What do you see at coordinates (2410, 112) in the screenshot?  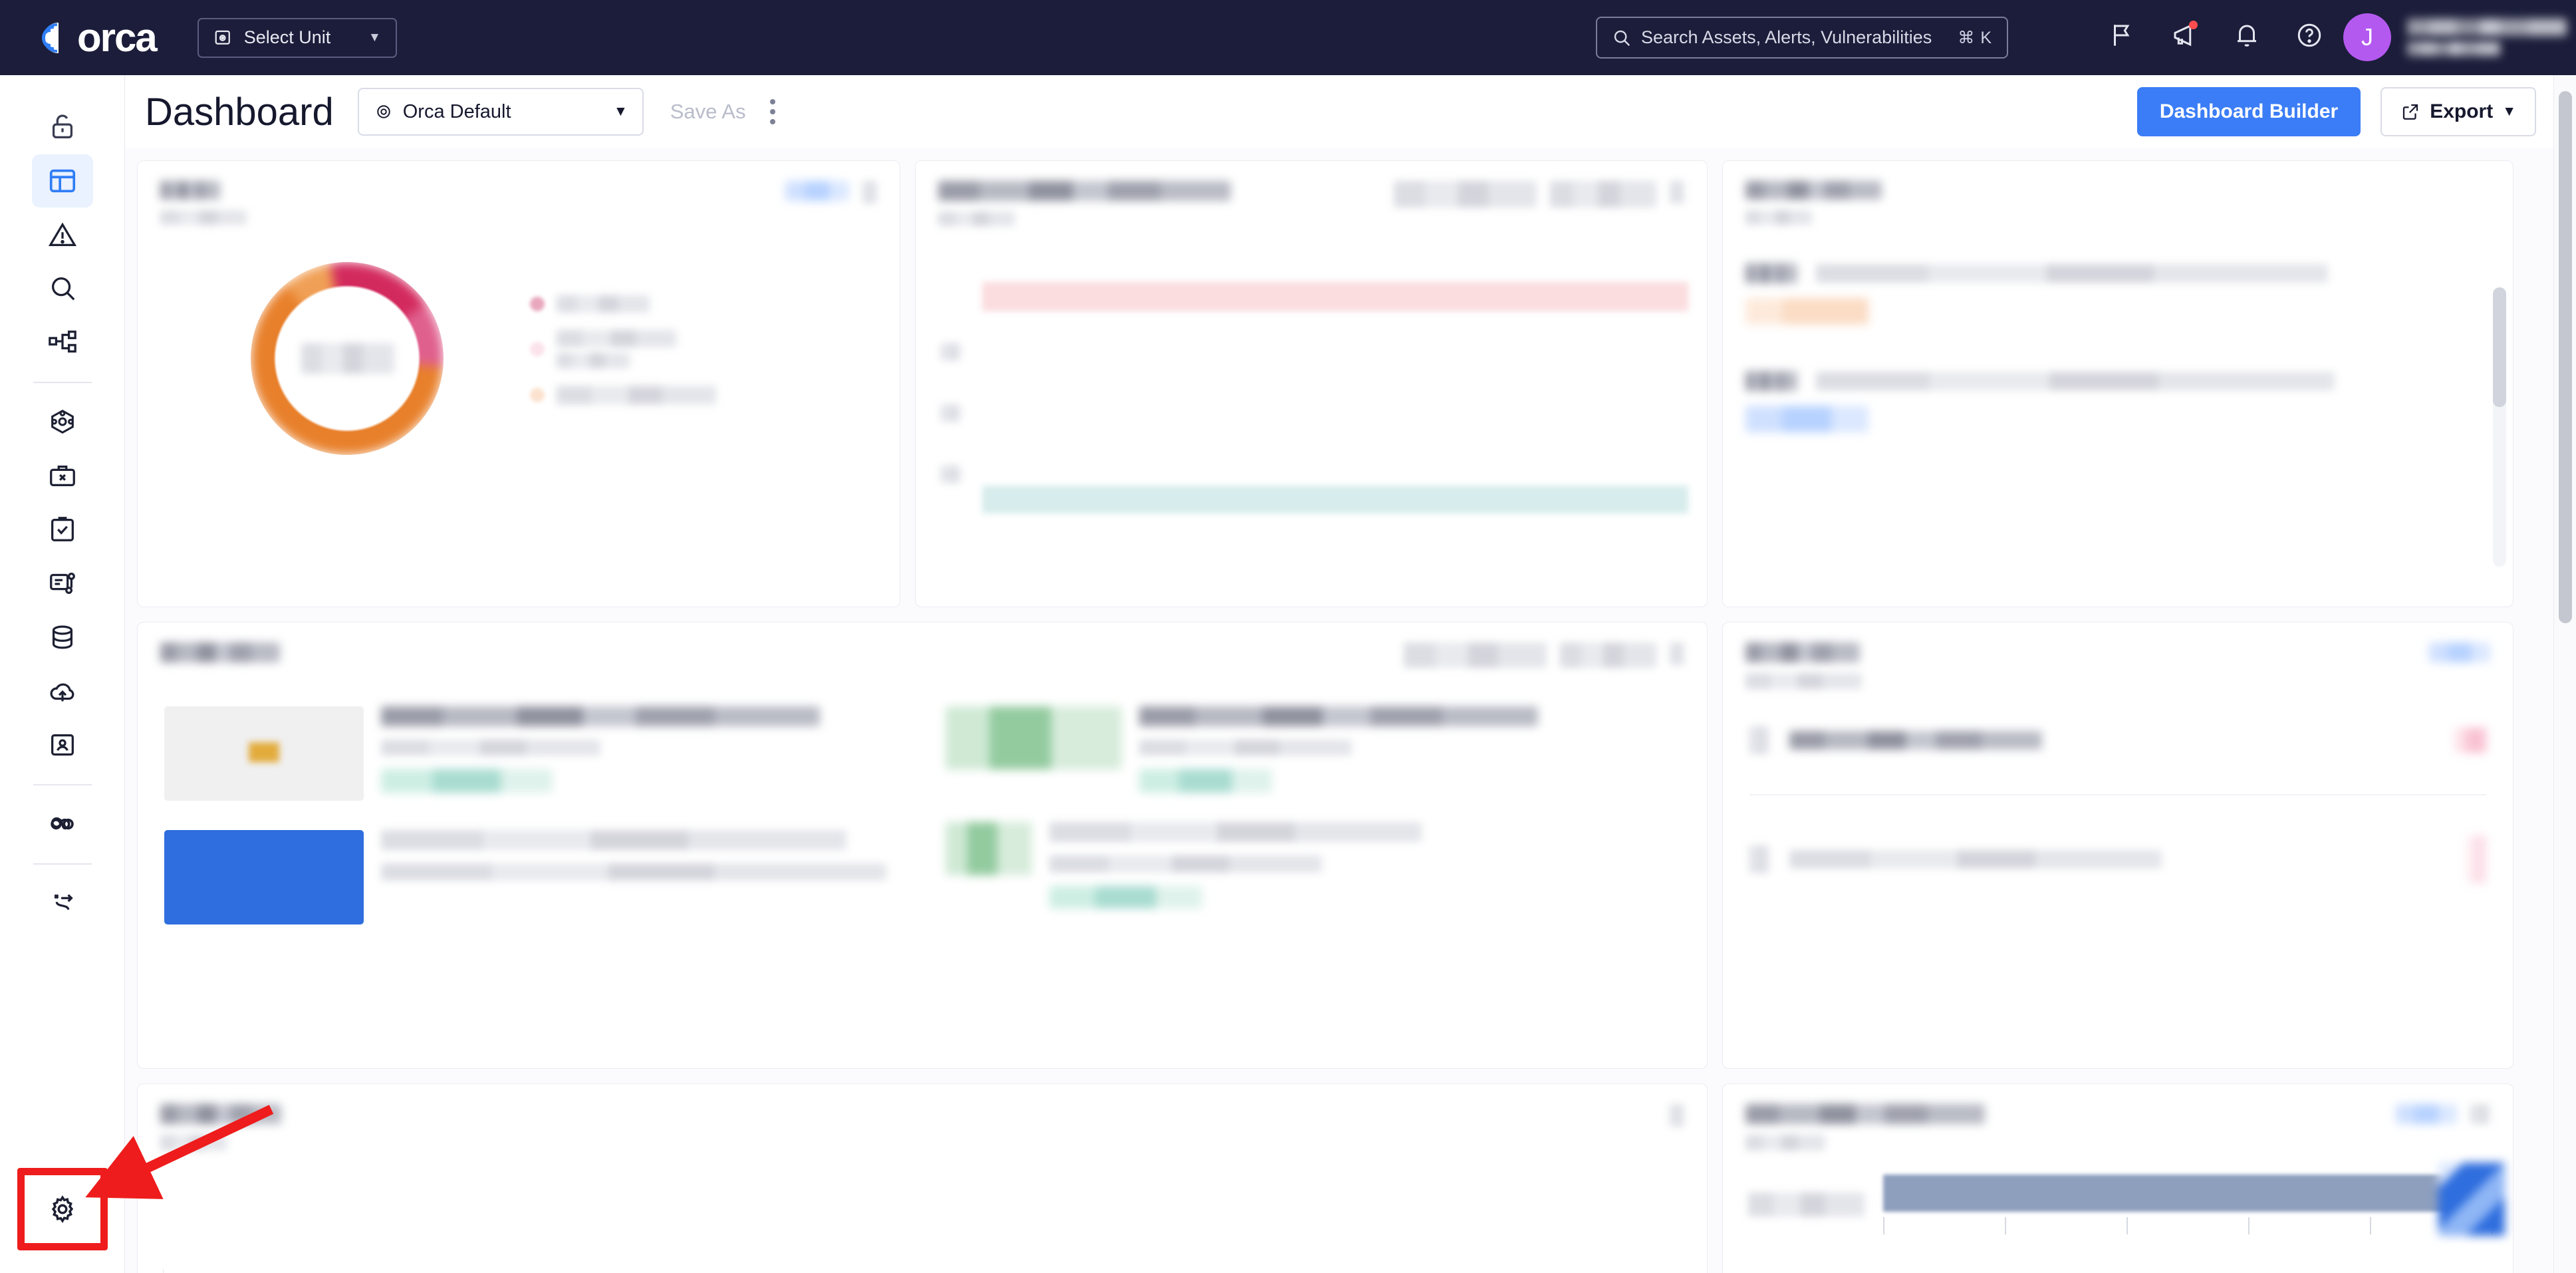 I see `external-link-icon` at bounding box center [2410, 112].